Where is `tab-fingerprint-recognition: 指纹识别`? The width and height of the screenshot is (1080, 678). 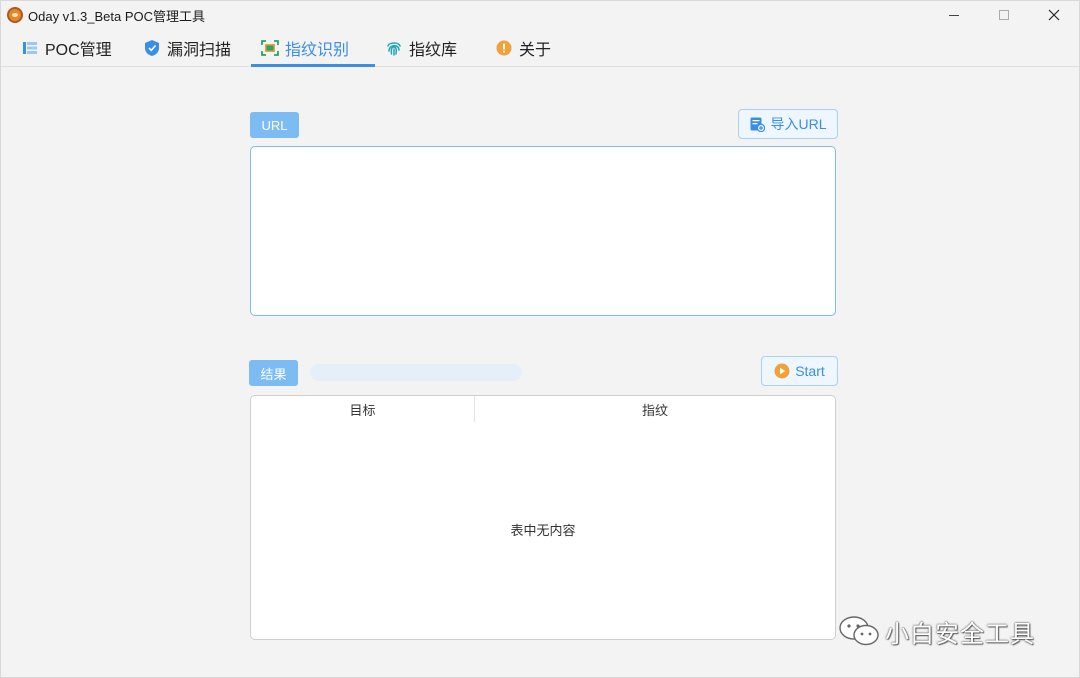
tab-fingerprint-recognition: 指纹识别 is located at coordinates (313, 48).